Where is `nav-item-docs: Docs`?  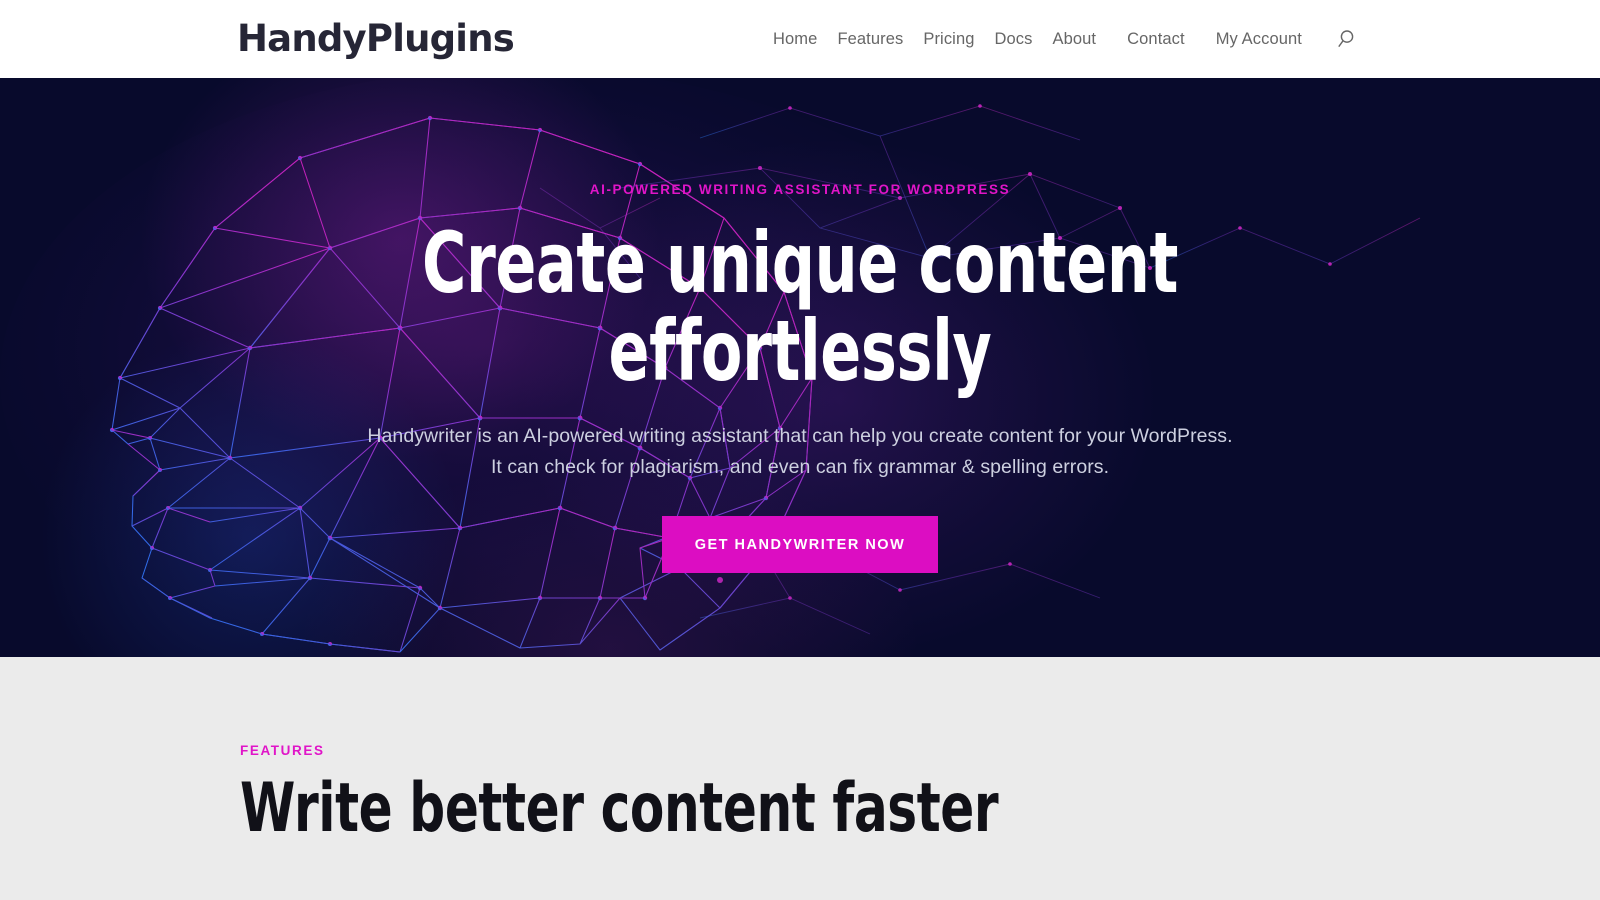 nav-item-docs: Docs is located at coordinates (1014, 39).